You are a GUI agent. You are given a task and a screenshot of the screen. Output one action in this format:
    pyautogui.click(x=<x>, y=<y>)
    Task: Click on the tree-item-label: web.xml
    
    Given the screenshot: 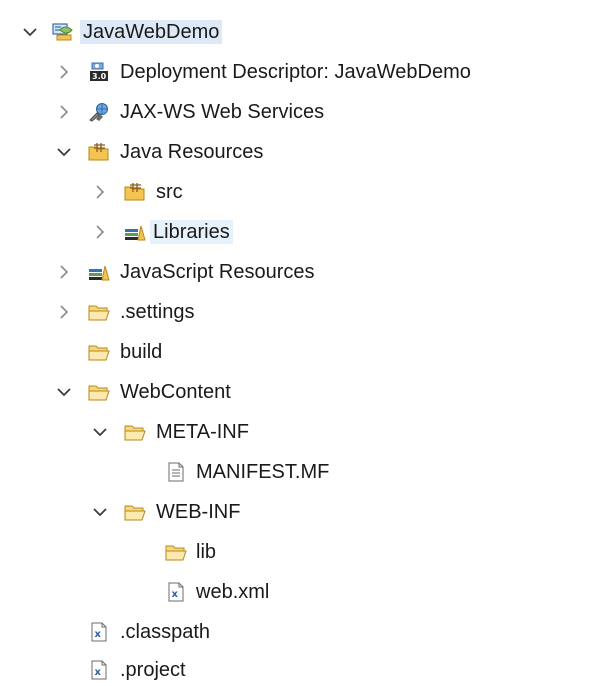 What is the action you would take?
    pyautogui.click(x=233, y=592)
    